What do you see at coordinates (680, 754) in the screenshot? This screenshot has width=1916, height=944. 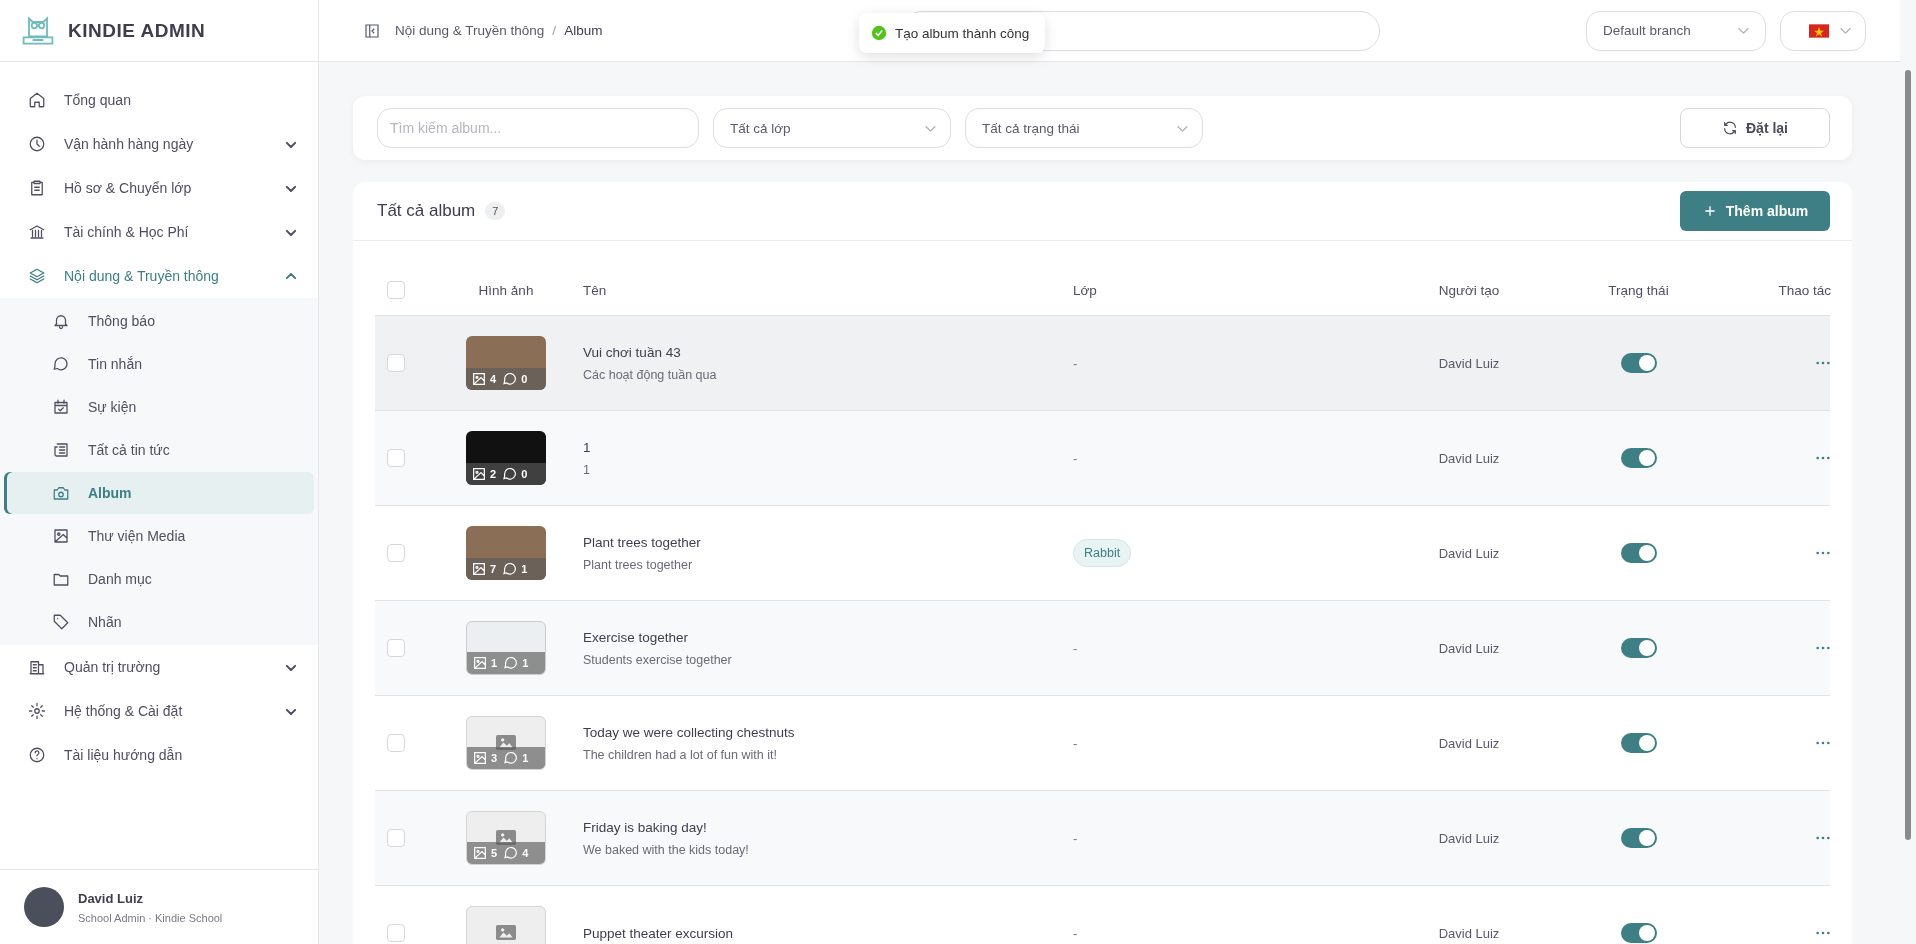 I see `album-description: The children had a lot of fun with it!` at bounding box center [680, 754].